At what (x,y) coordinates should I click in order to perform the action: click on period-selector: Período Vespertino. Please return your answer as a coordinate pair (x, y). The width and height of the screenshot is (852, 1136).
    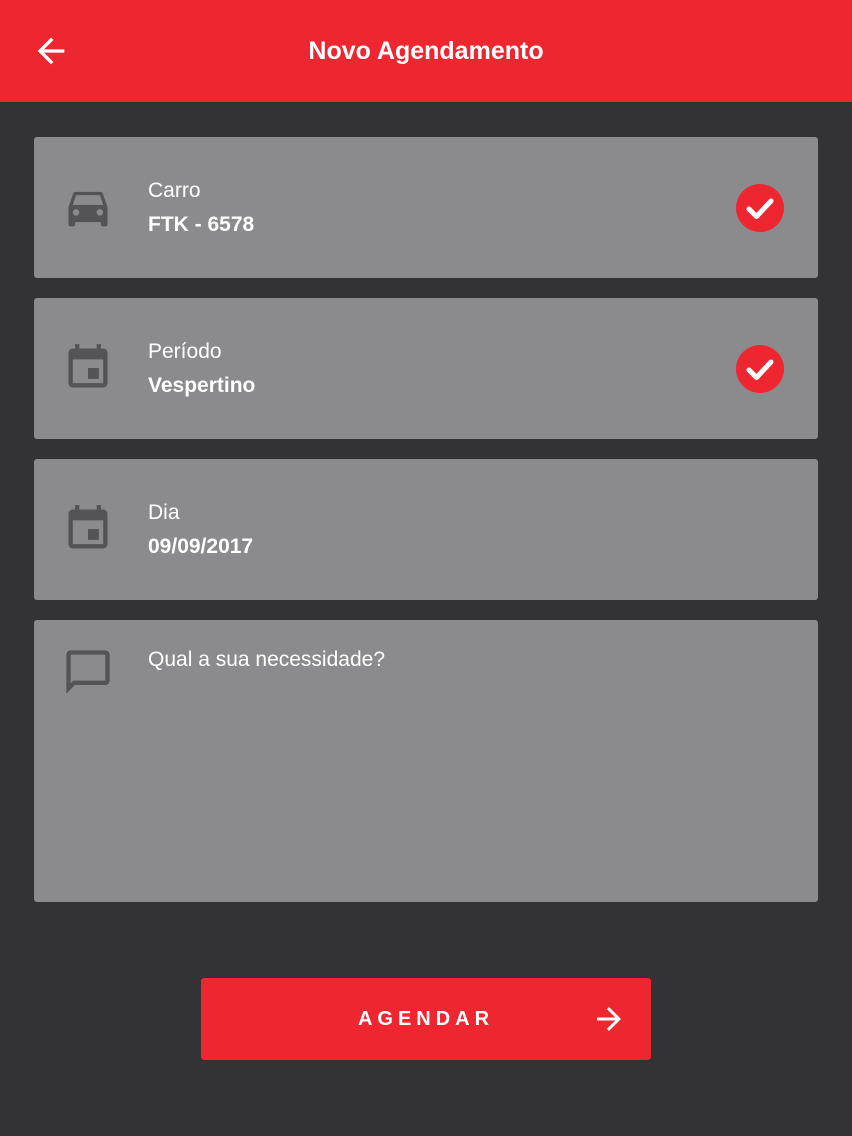
    Looking at the image, I should click on (426, 368).